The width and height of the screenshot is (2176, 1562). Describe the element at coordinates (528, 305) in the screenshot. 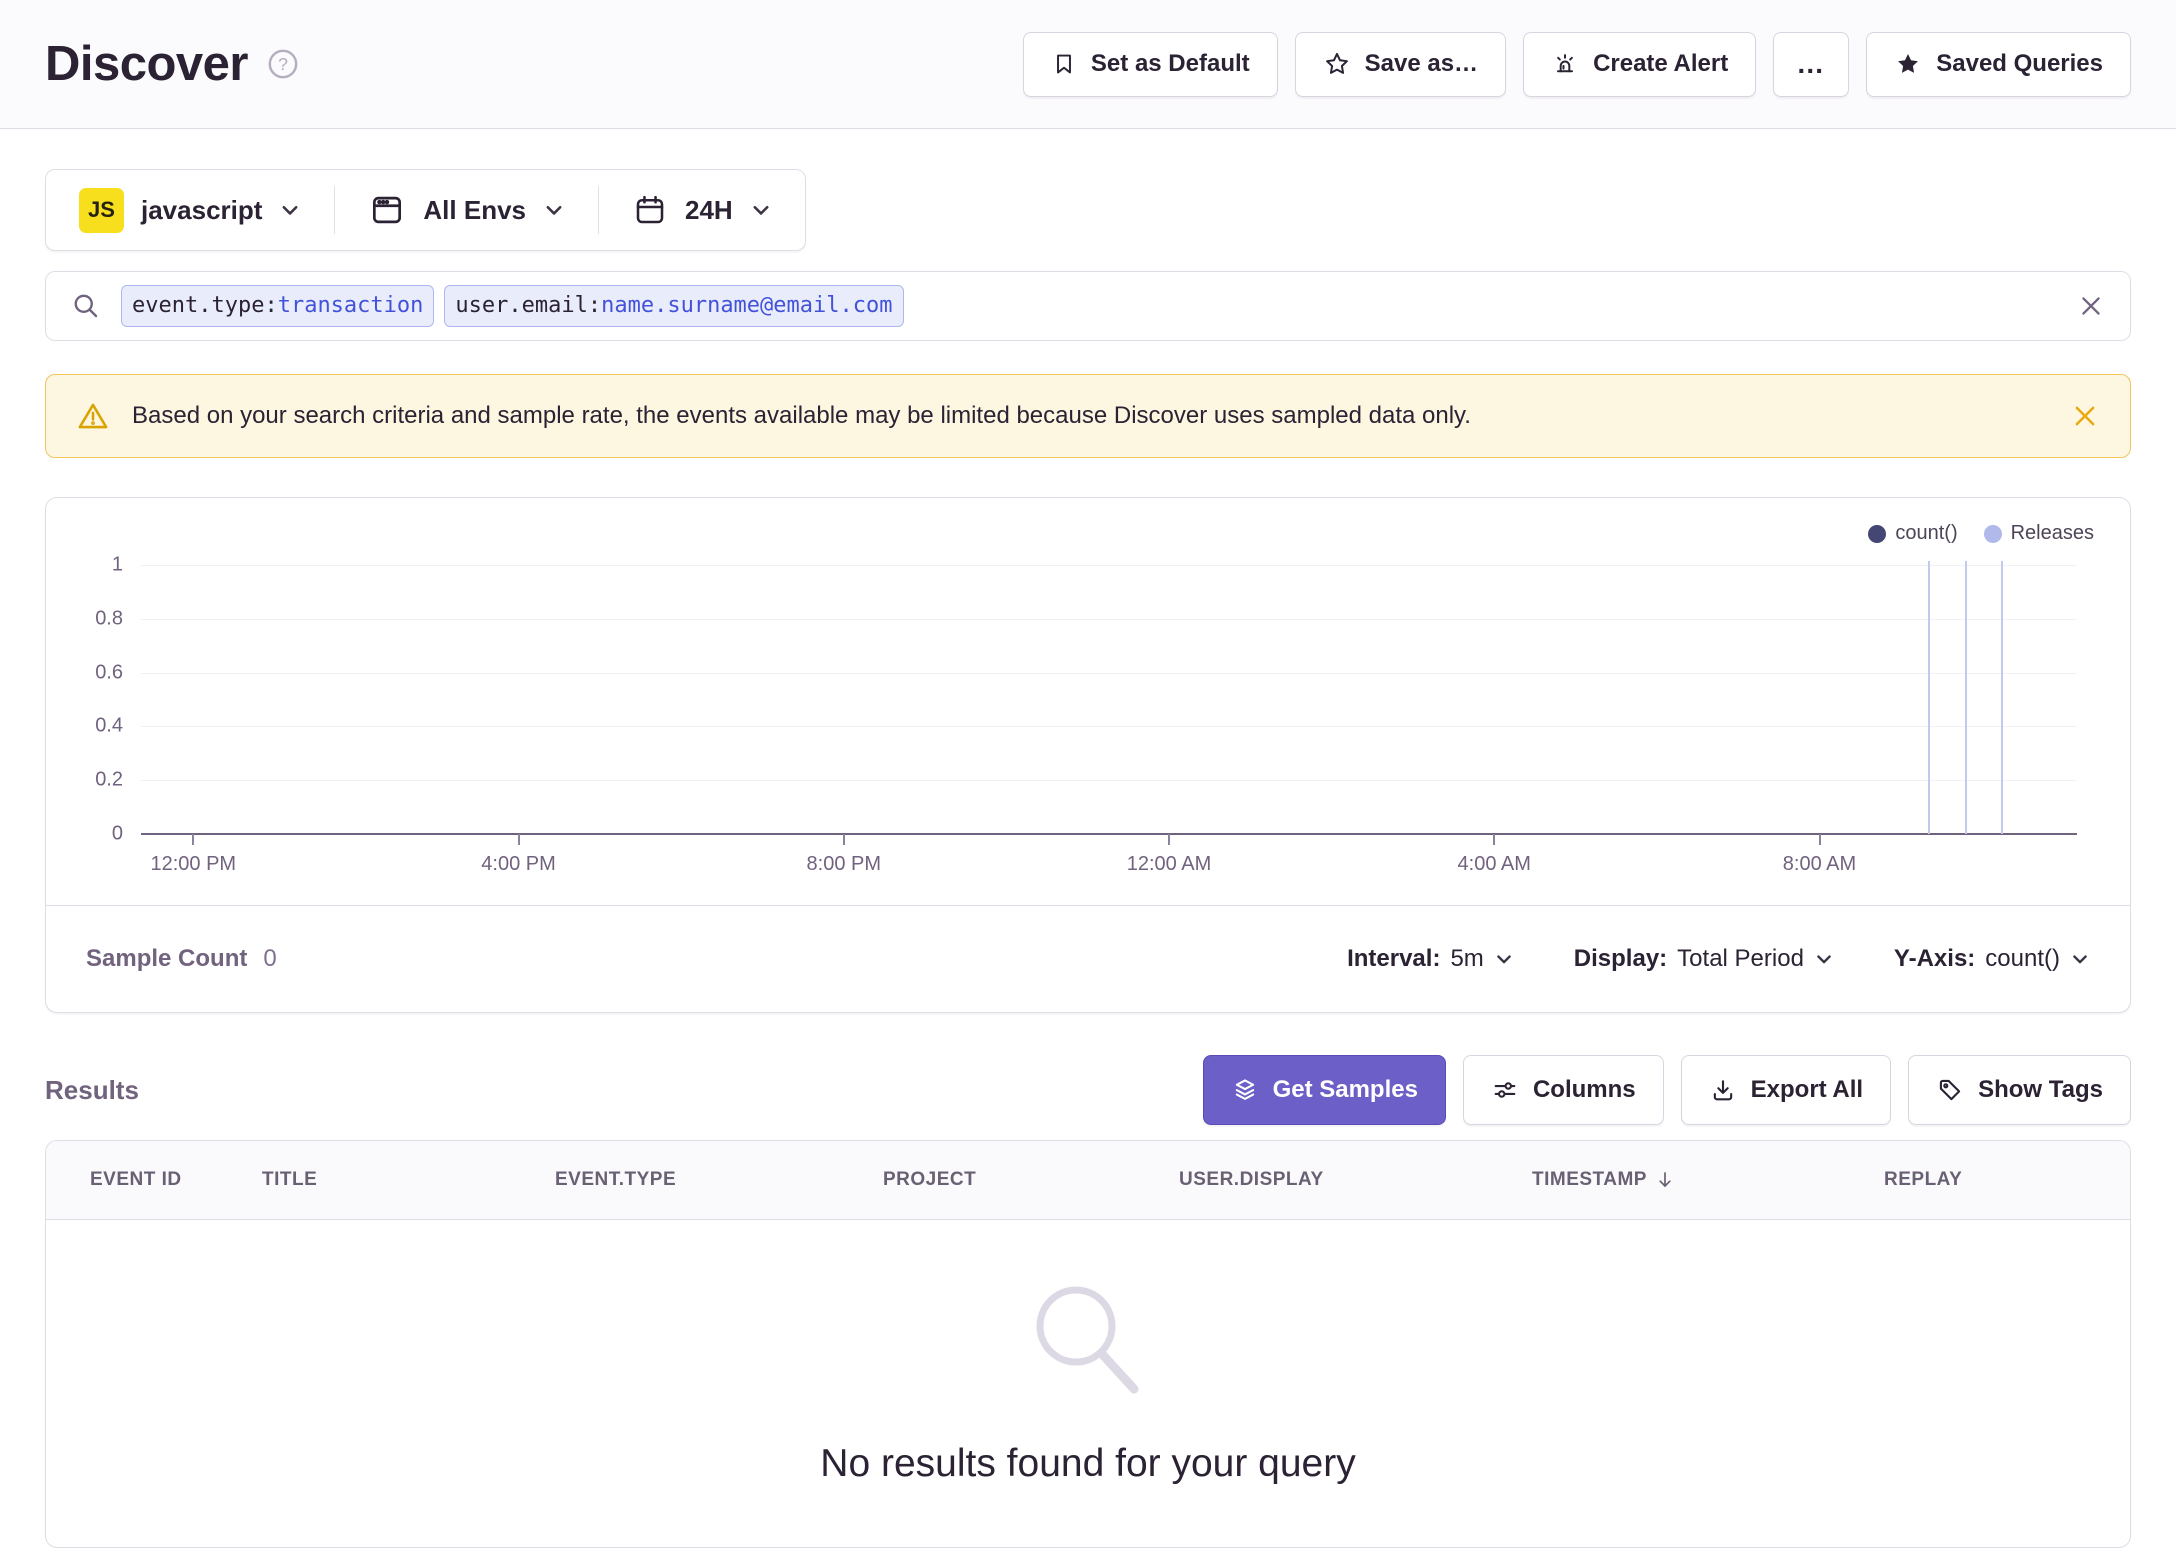

I see `search-token-key: user.email:` at that location.